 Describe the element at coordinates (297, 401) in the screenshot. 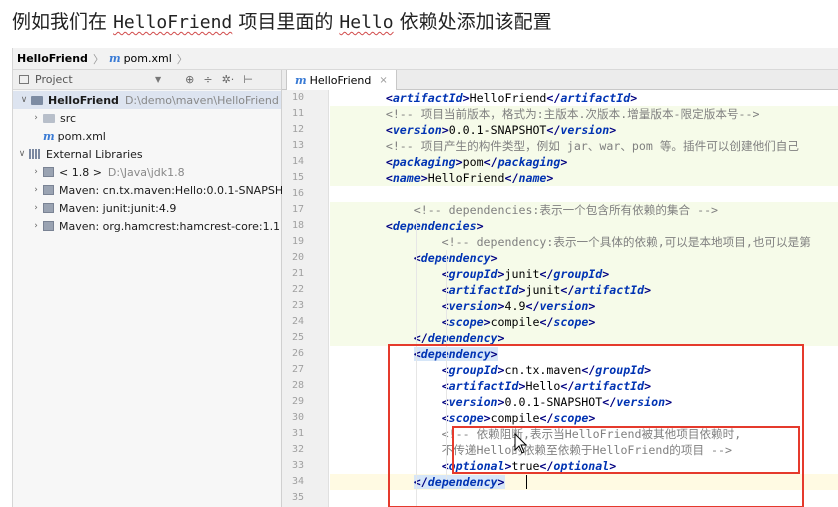

I see `line-number: 29` at that location.